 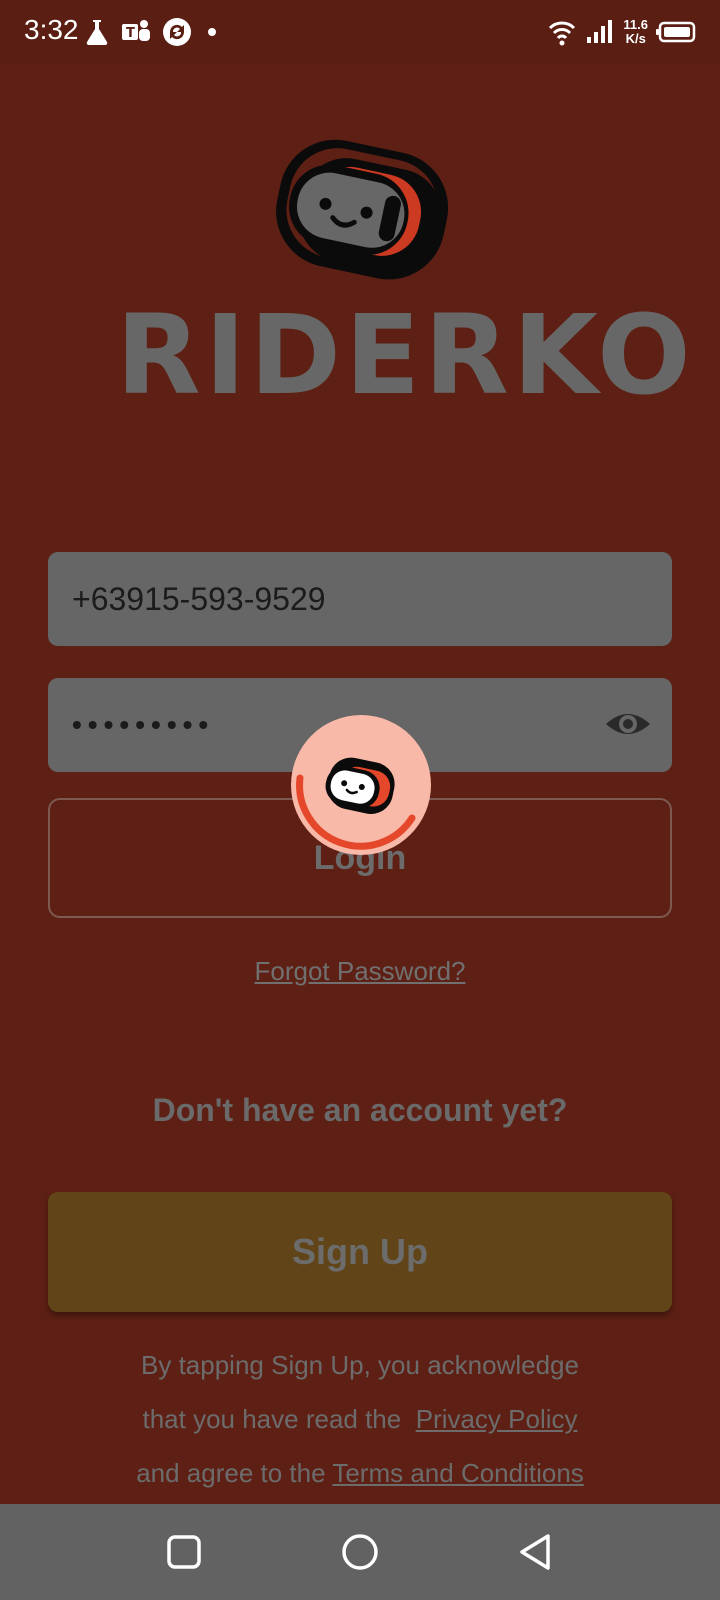 I want to click on password-value: •••••••••, so click(x=143, y=724).